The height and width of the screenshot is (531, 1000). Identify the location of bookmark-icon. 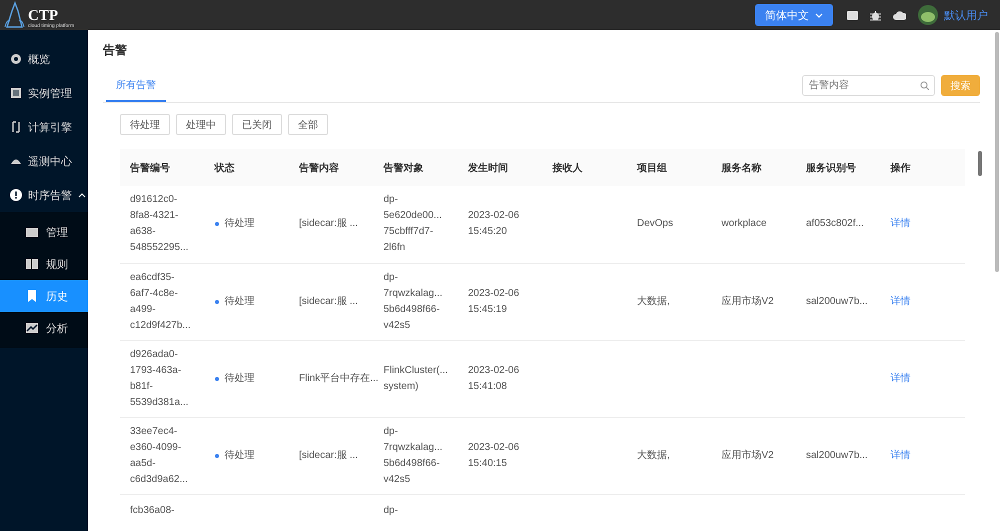
(32, 296).